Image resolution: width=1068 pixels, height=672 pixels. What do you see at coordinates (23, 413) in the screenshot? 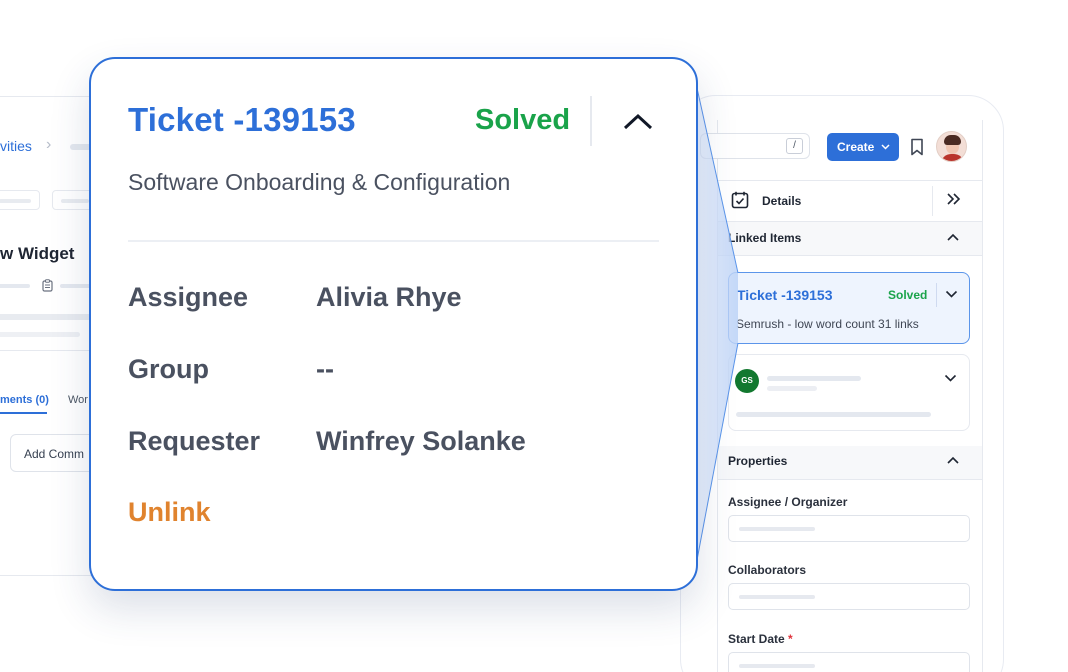
I see `active-tab-indicator` at bounding box center [23, 413].